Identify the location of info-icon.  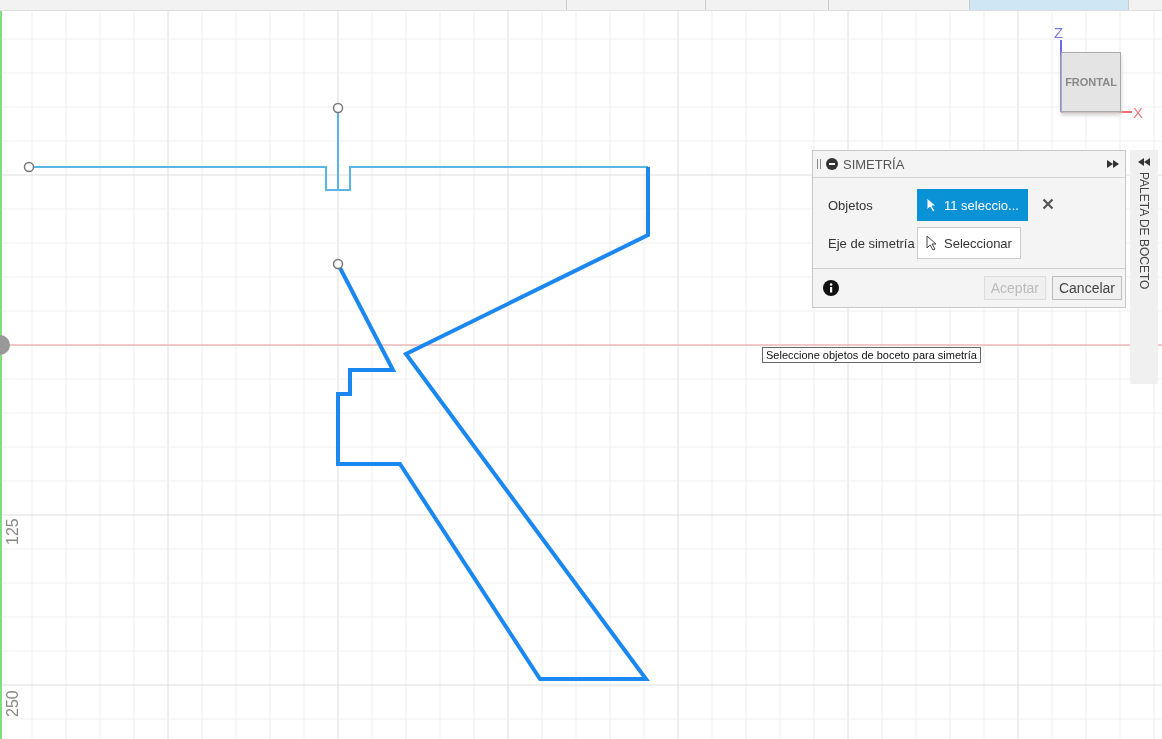
(831, 288).